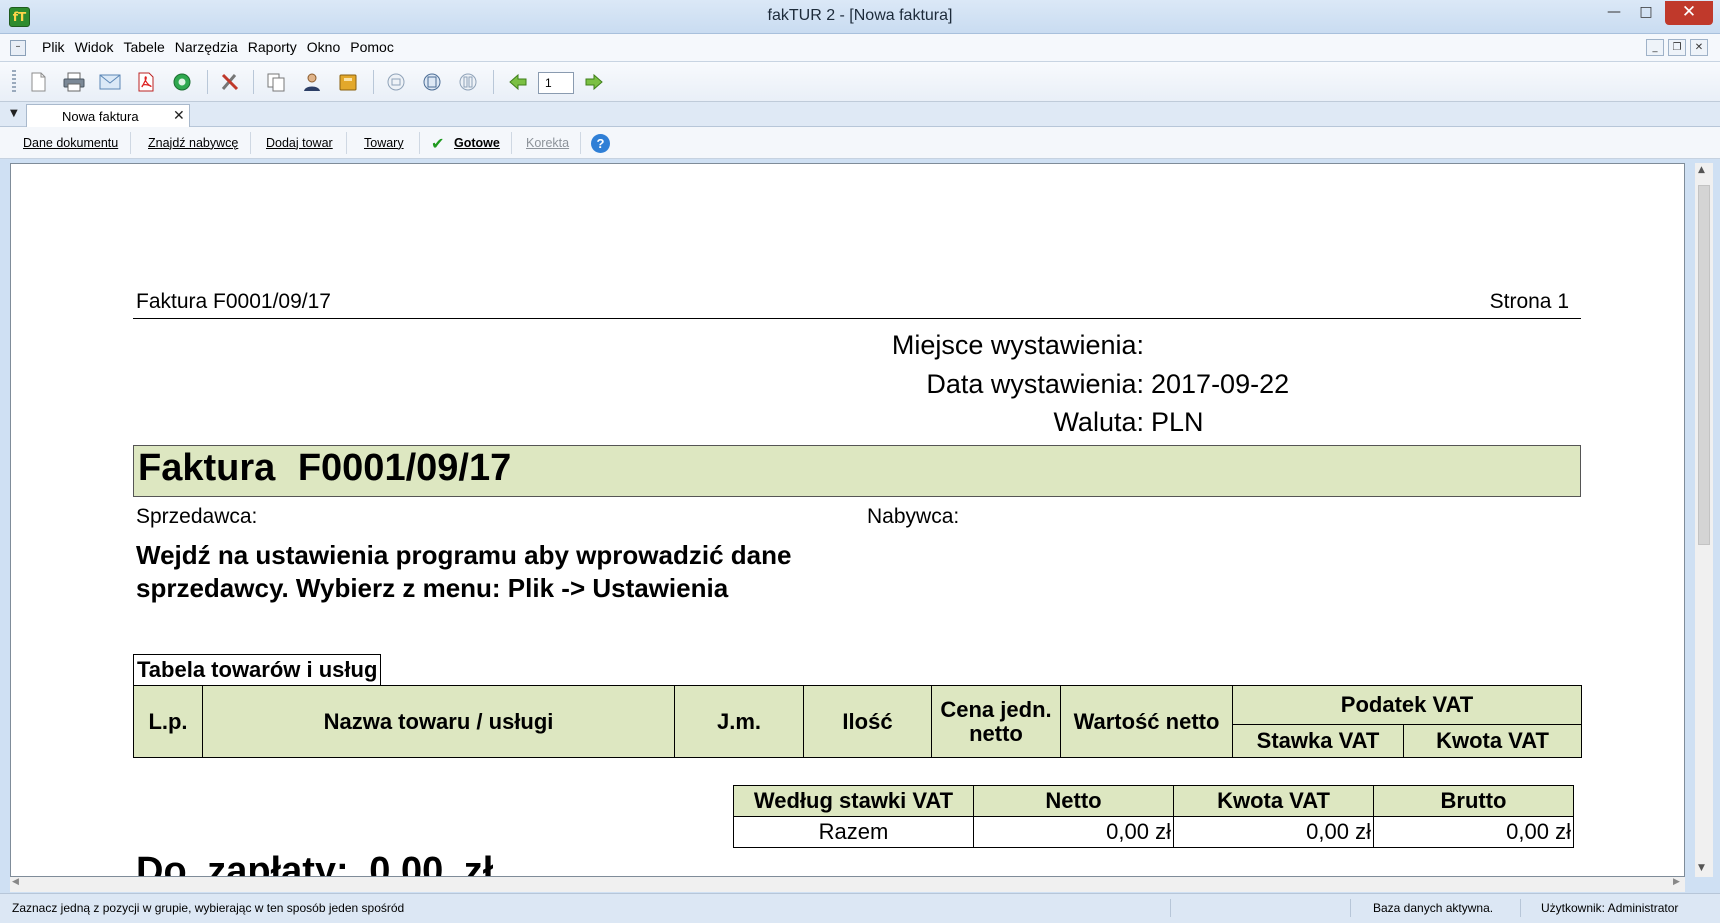 This screenshot has height=923, width=1720. I want to click on checkmark-icon: ✔, so click(438, 143).